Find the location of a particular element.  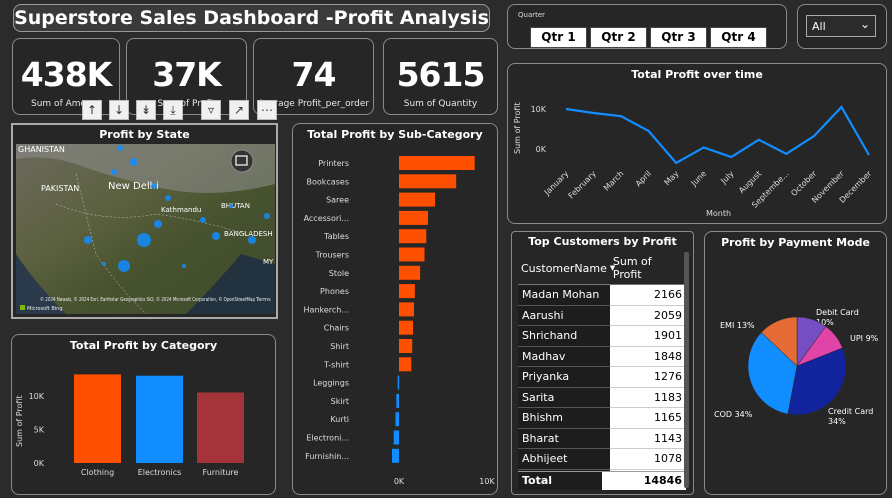

x-tick-label: August is located at coordinates (750, 182).